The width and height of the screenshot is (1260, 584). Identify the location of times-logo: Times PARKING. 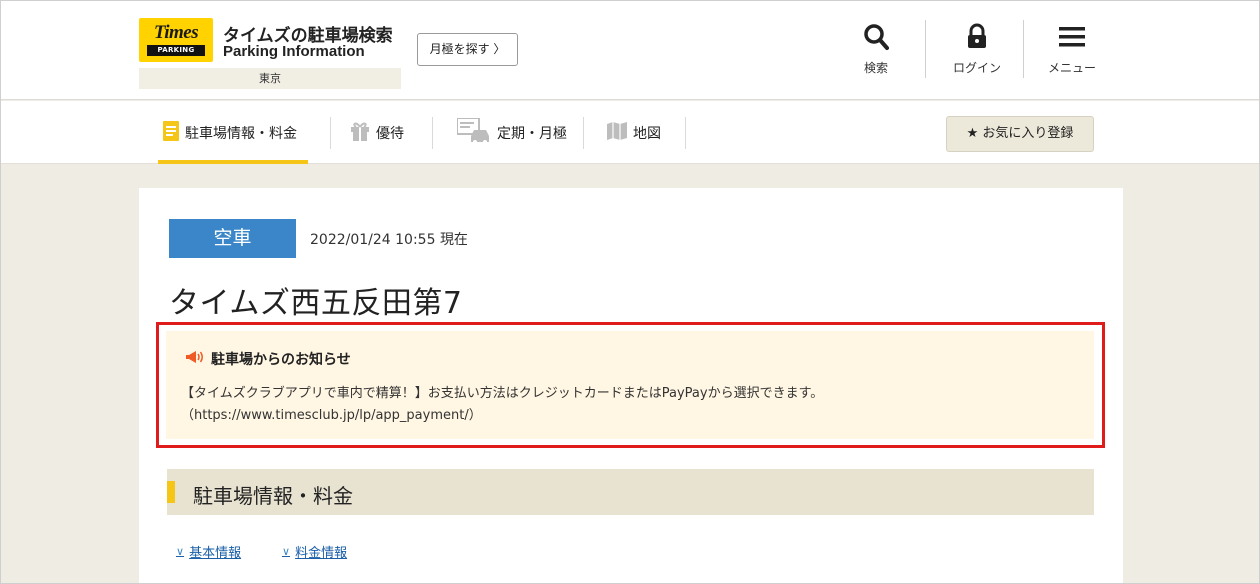
(176, 40).